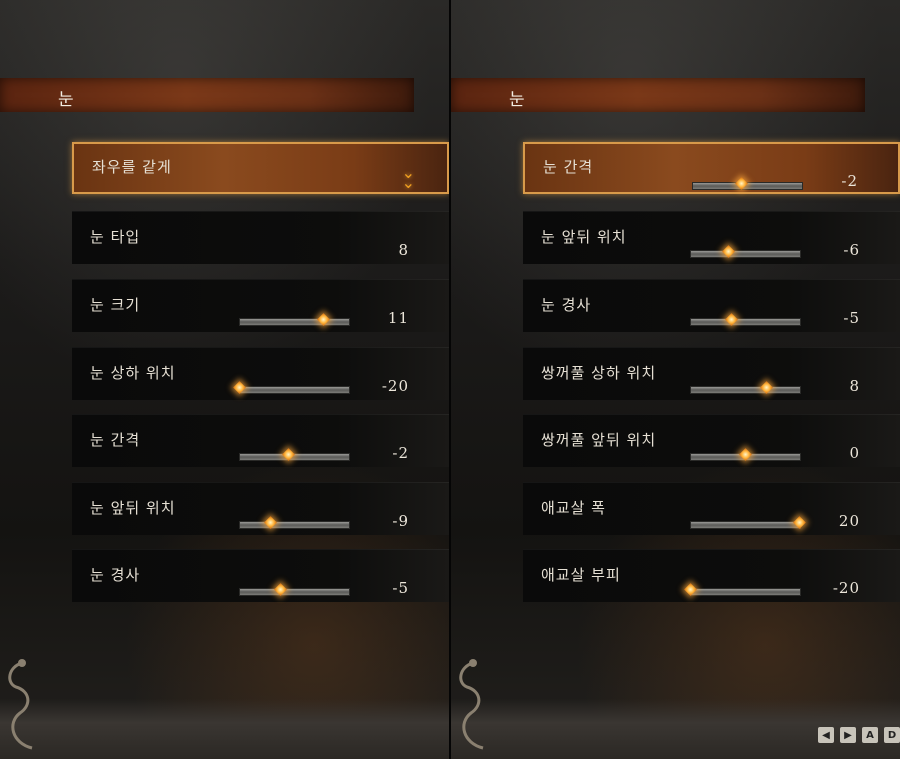  What do you see at coordinates (260, 305) in the screenshot?
I see `setting-row: 눈 크기 11` at bounding box center [260, 305].